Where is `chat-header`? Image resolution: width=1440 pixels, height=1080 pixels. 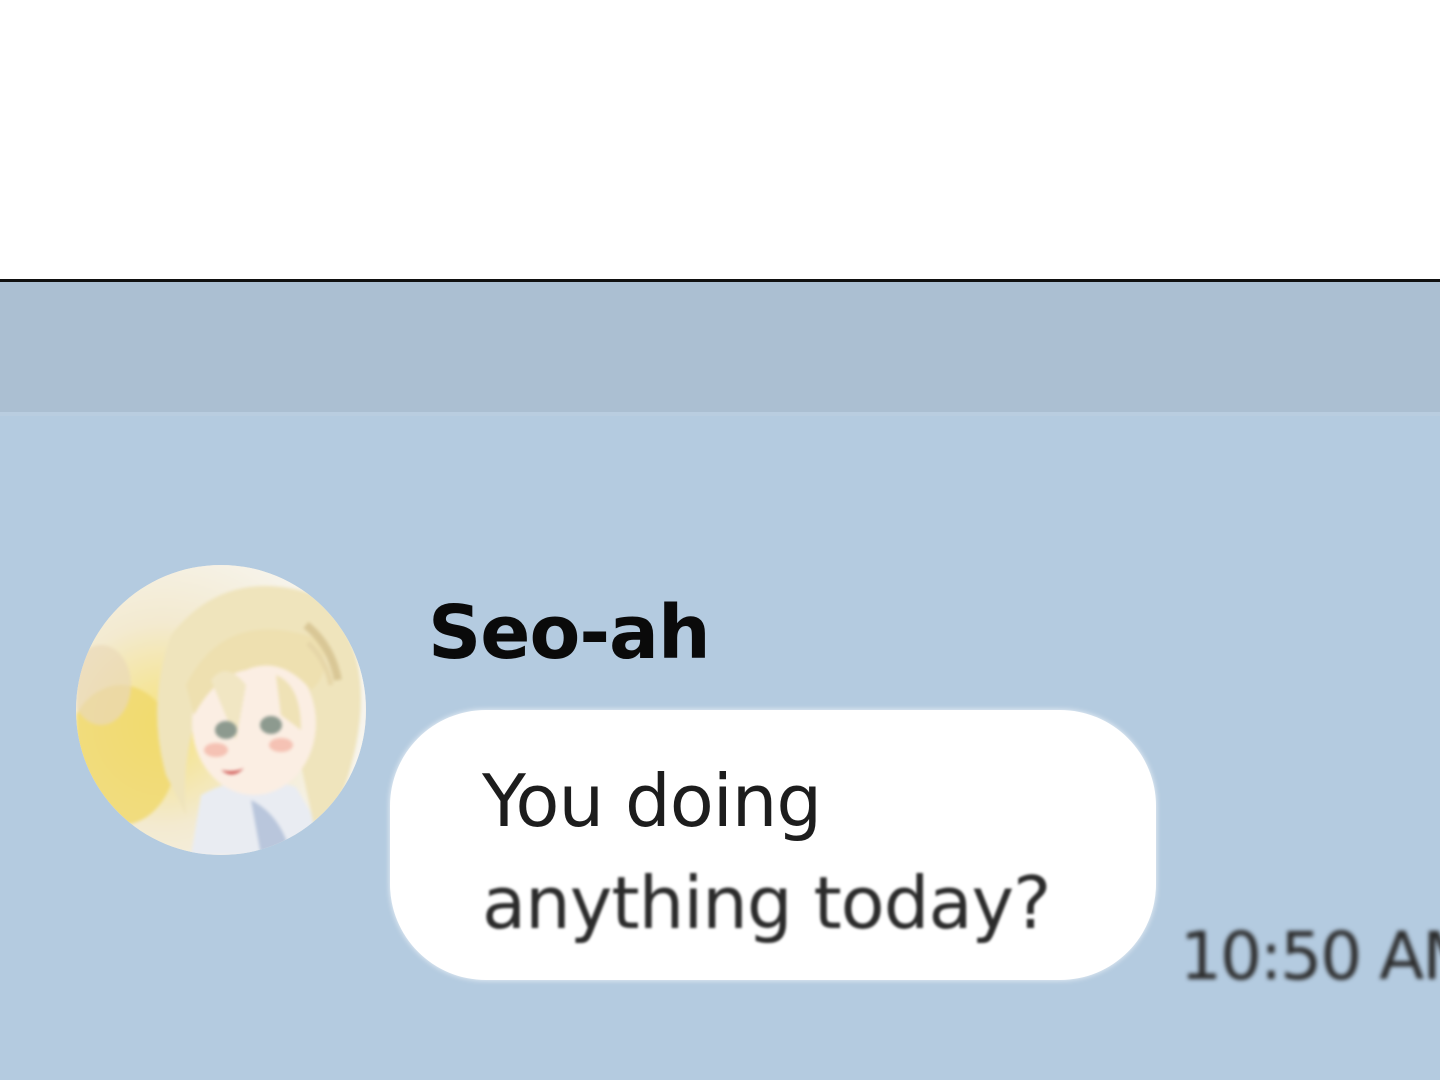
chat-header is located at coordinates (720, 349).